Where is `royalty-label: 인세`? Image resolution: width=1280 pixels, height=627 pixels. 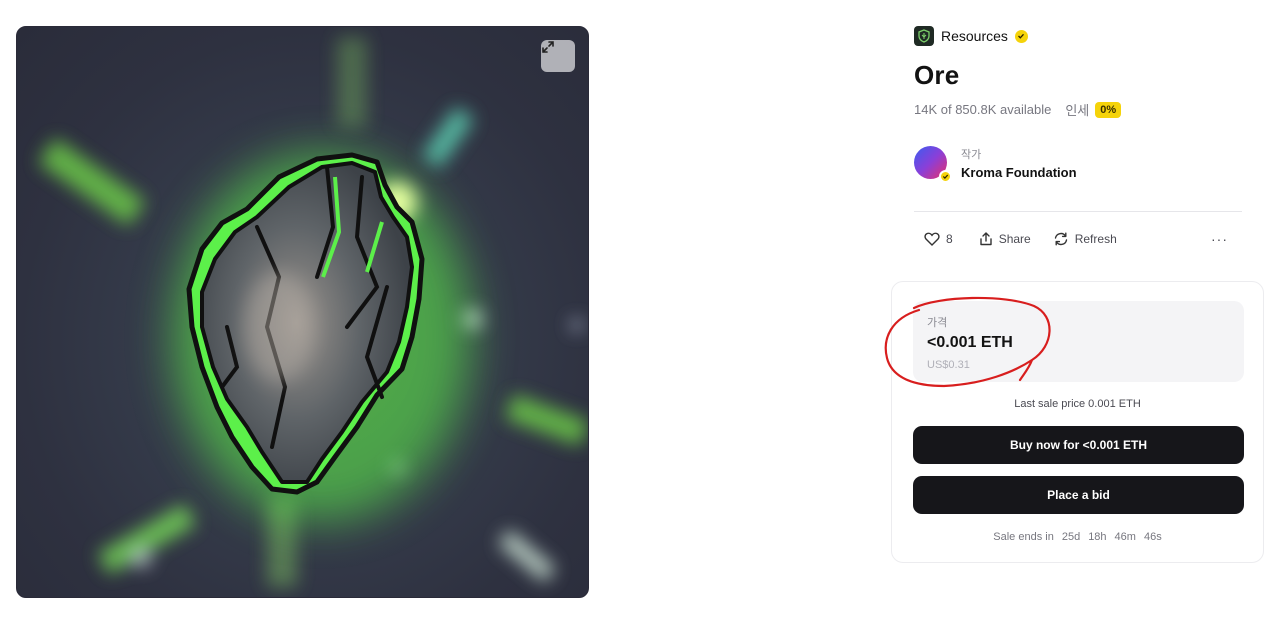 royalty-label: 인세 is located at coordinates (1077, 110).